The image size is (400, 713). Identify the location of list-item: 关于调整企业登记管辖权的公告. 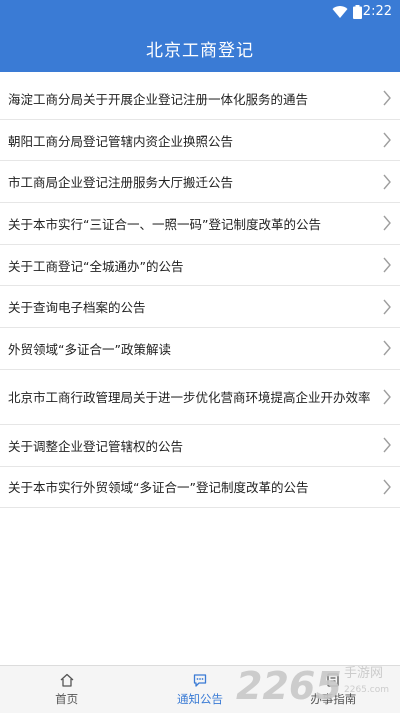
(200, 446).